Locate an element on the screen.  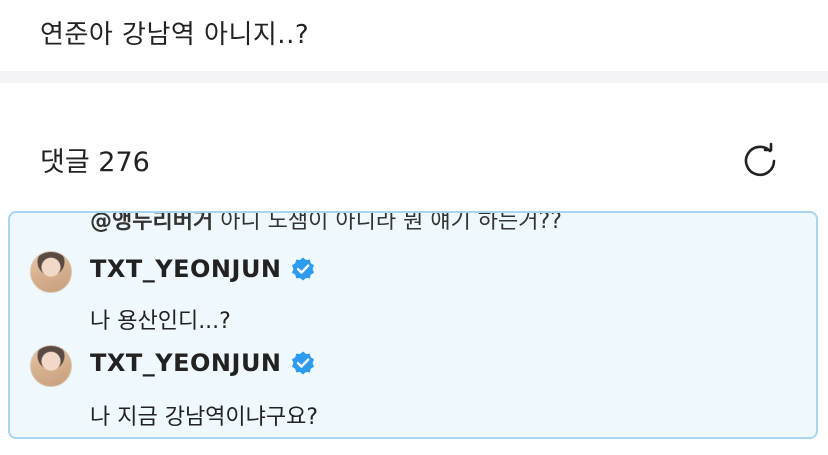
reply-context-text: 아니 노샘이 아니라 뭔 얘기 하는거?? is located at coordinates (387, 222).